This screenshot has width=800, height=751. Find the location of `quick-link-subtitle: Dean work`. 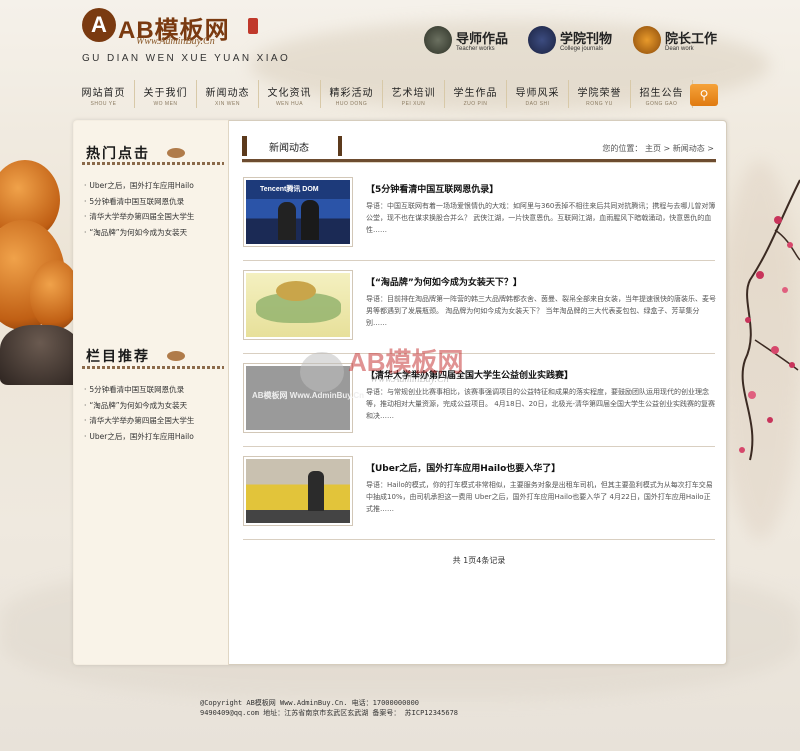

quick-link-subtitle: Dean work is located at coordinates (679, 49).